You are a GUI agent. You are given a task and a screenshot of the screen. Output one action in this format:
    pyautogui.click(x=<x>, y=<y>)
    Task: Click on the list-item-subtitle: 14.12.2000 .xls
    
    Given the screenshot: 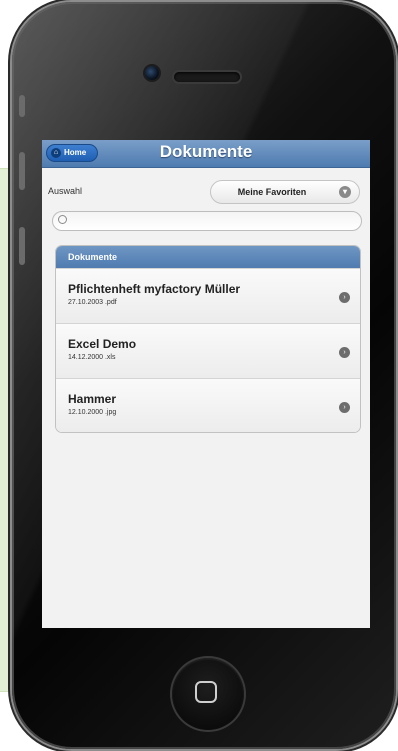 What is the action you would take?
    pyautogui.click(x=92, y=357)
    